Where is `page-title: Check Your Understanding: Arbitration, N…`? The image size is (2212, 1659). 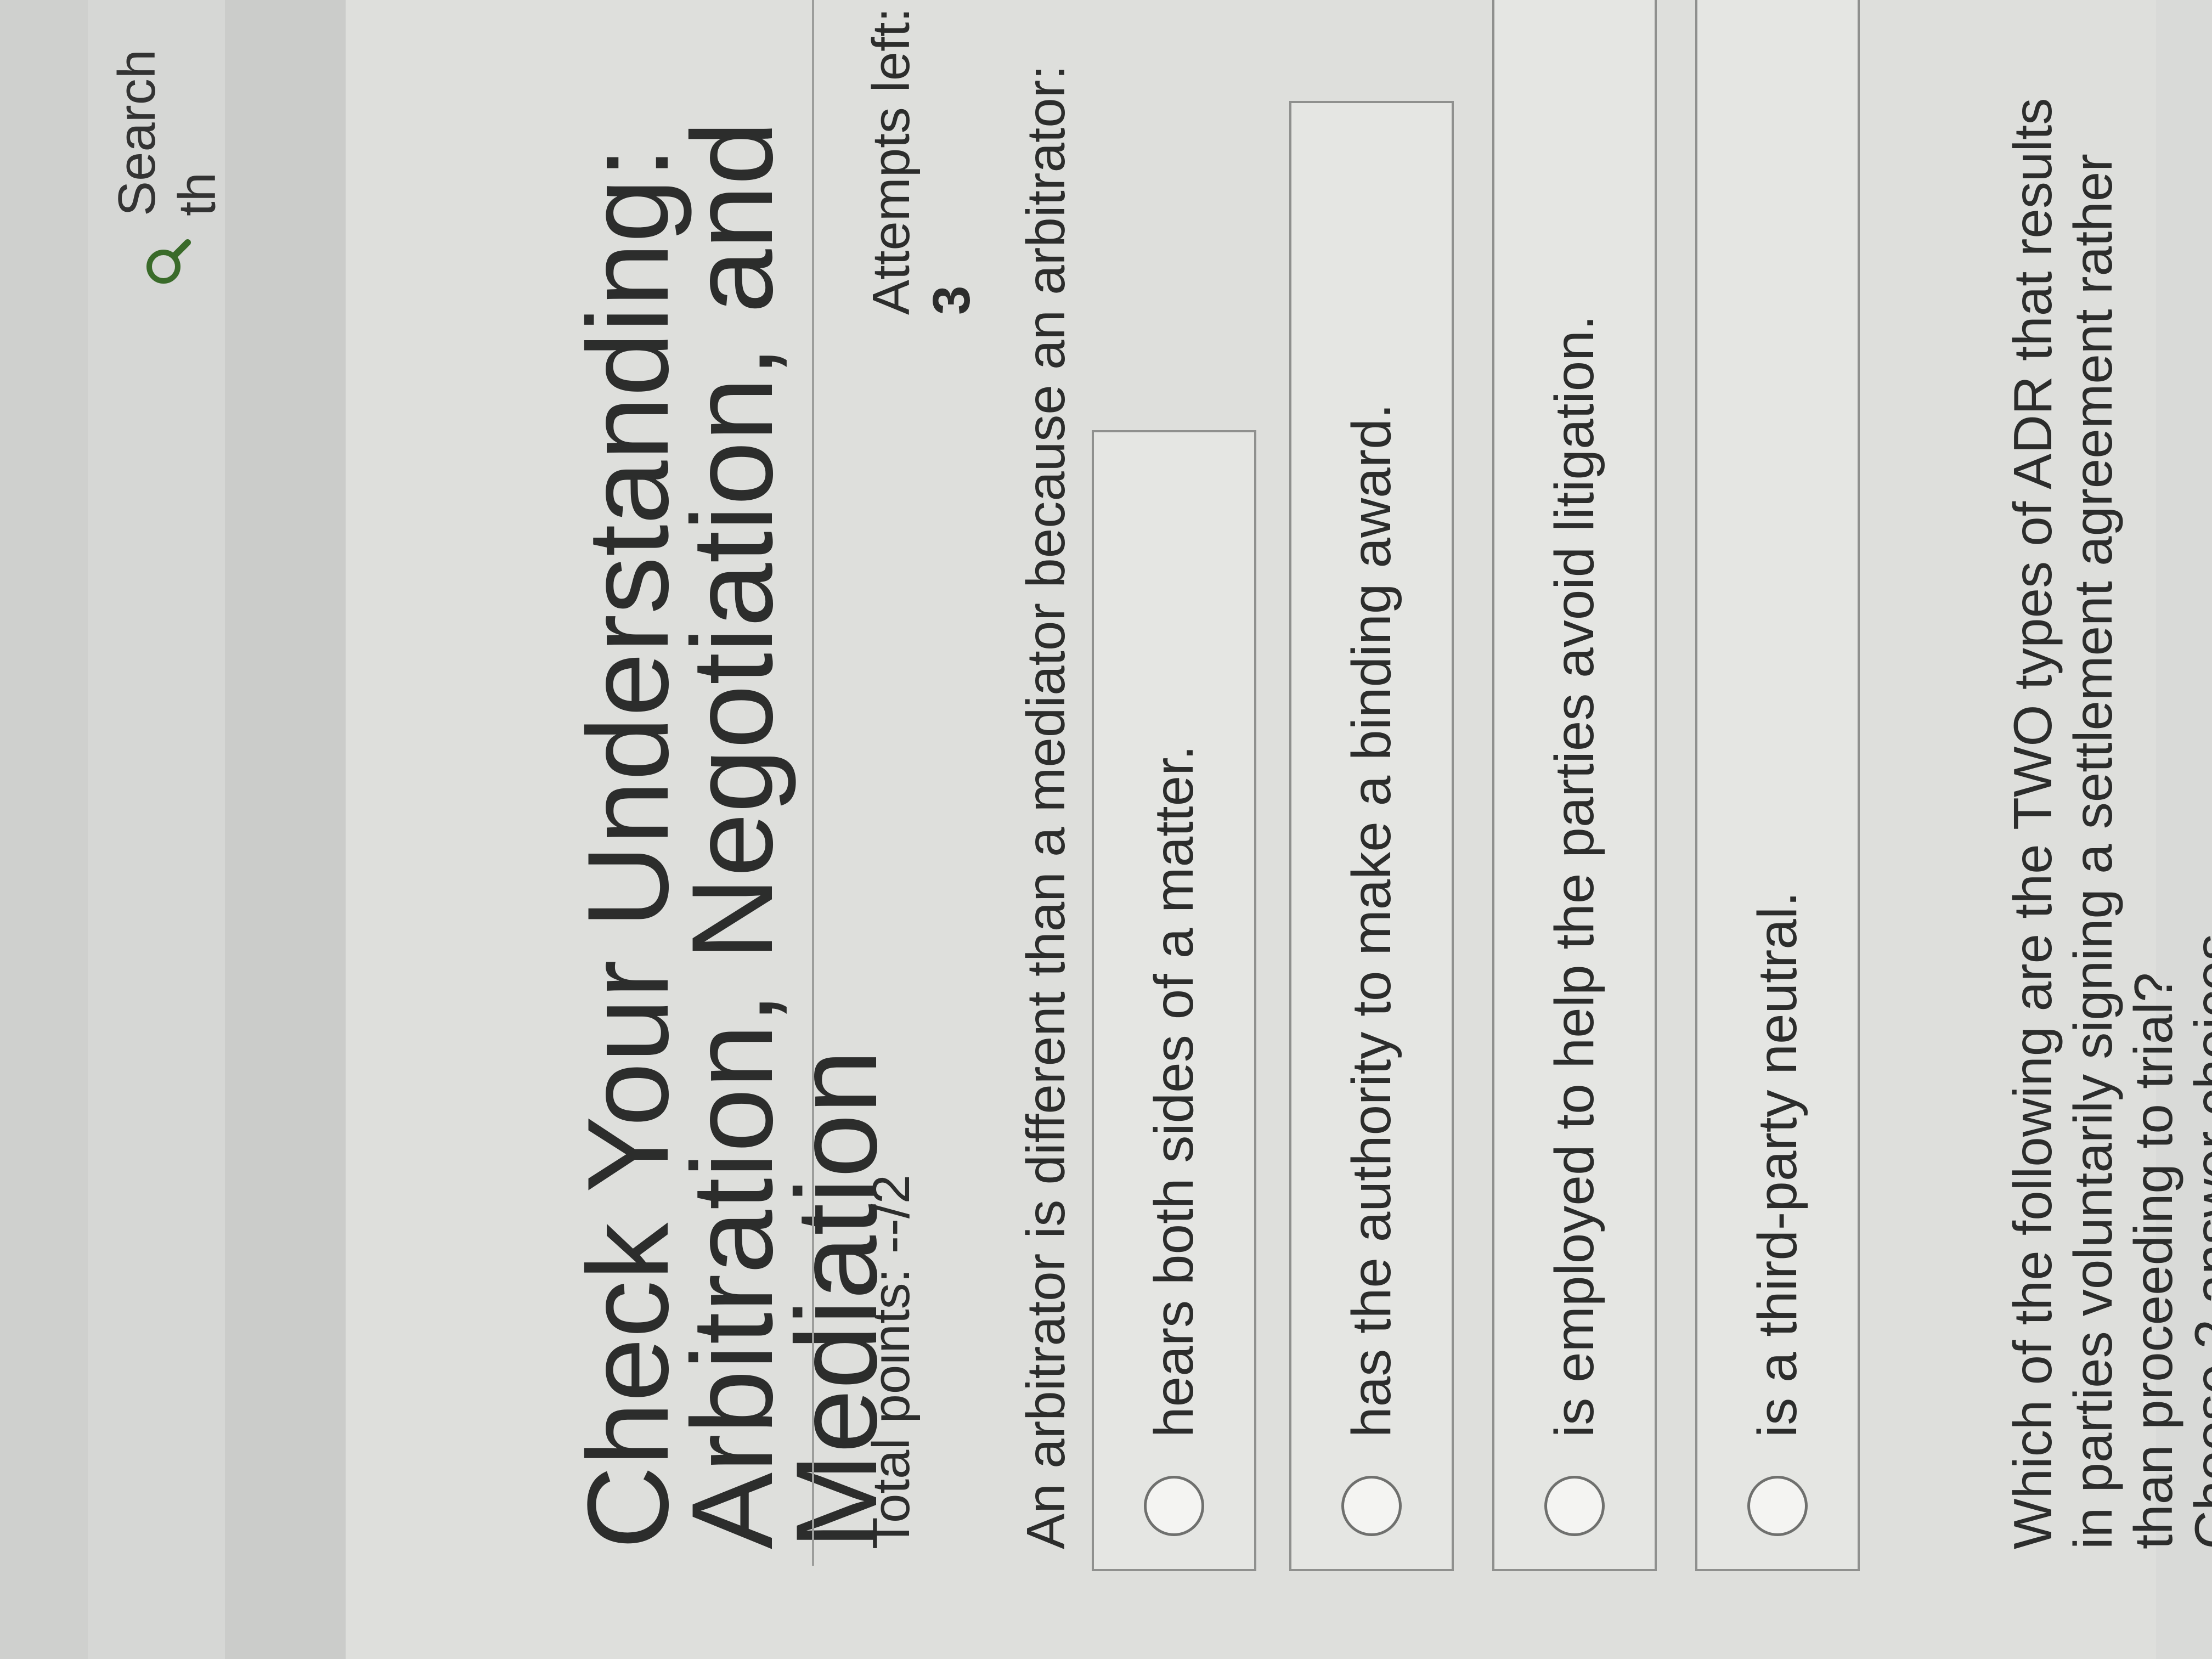 page-title: Check Your Understanding: Arbitration, N… is located at coordinates (732, 835).